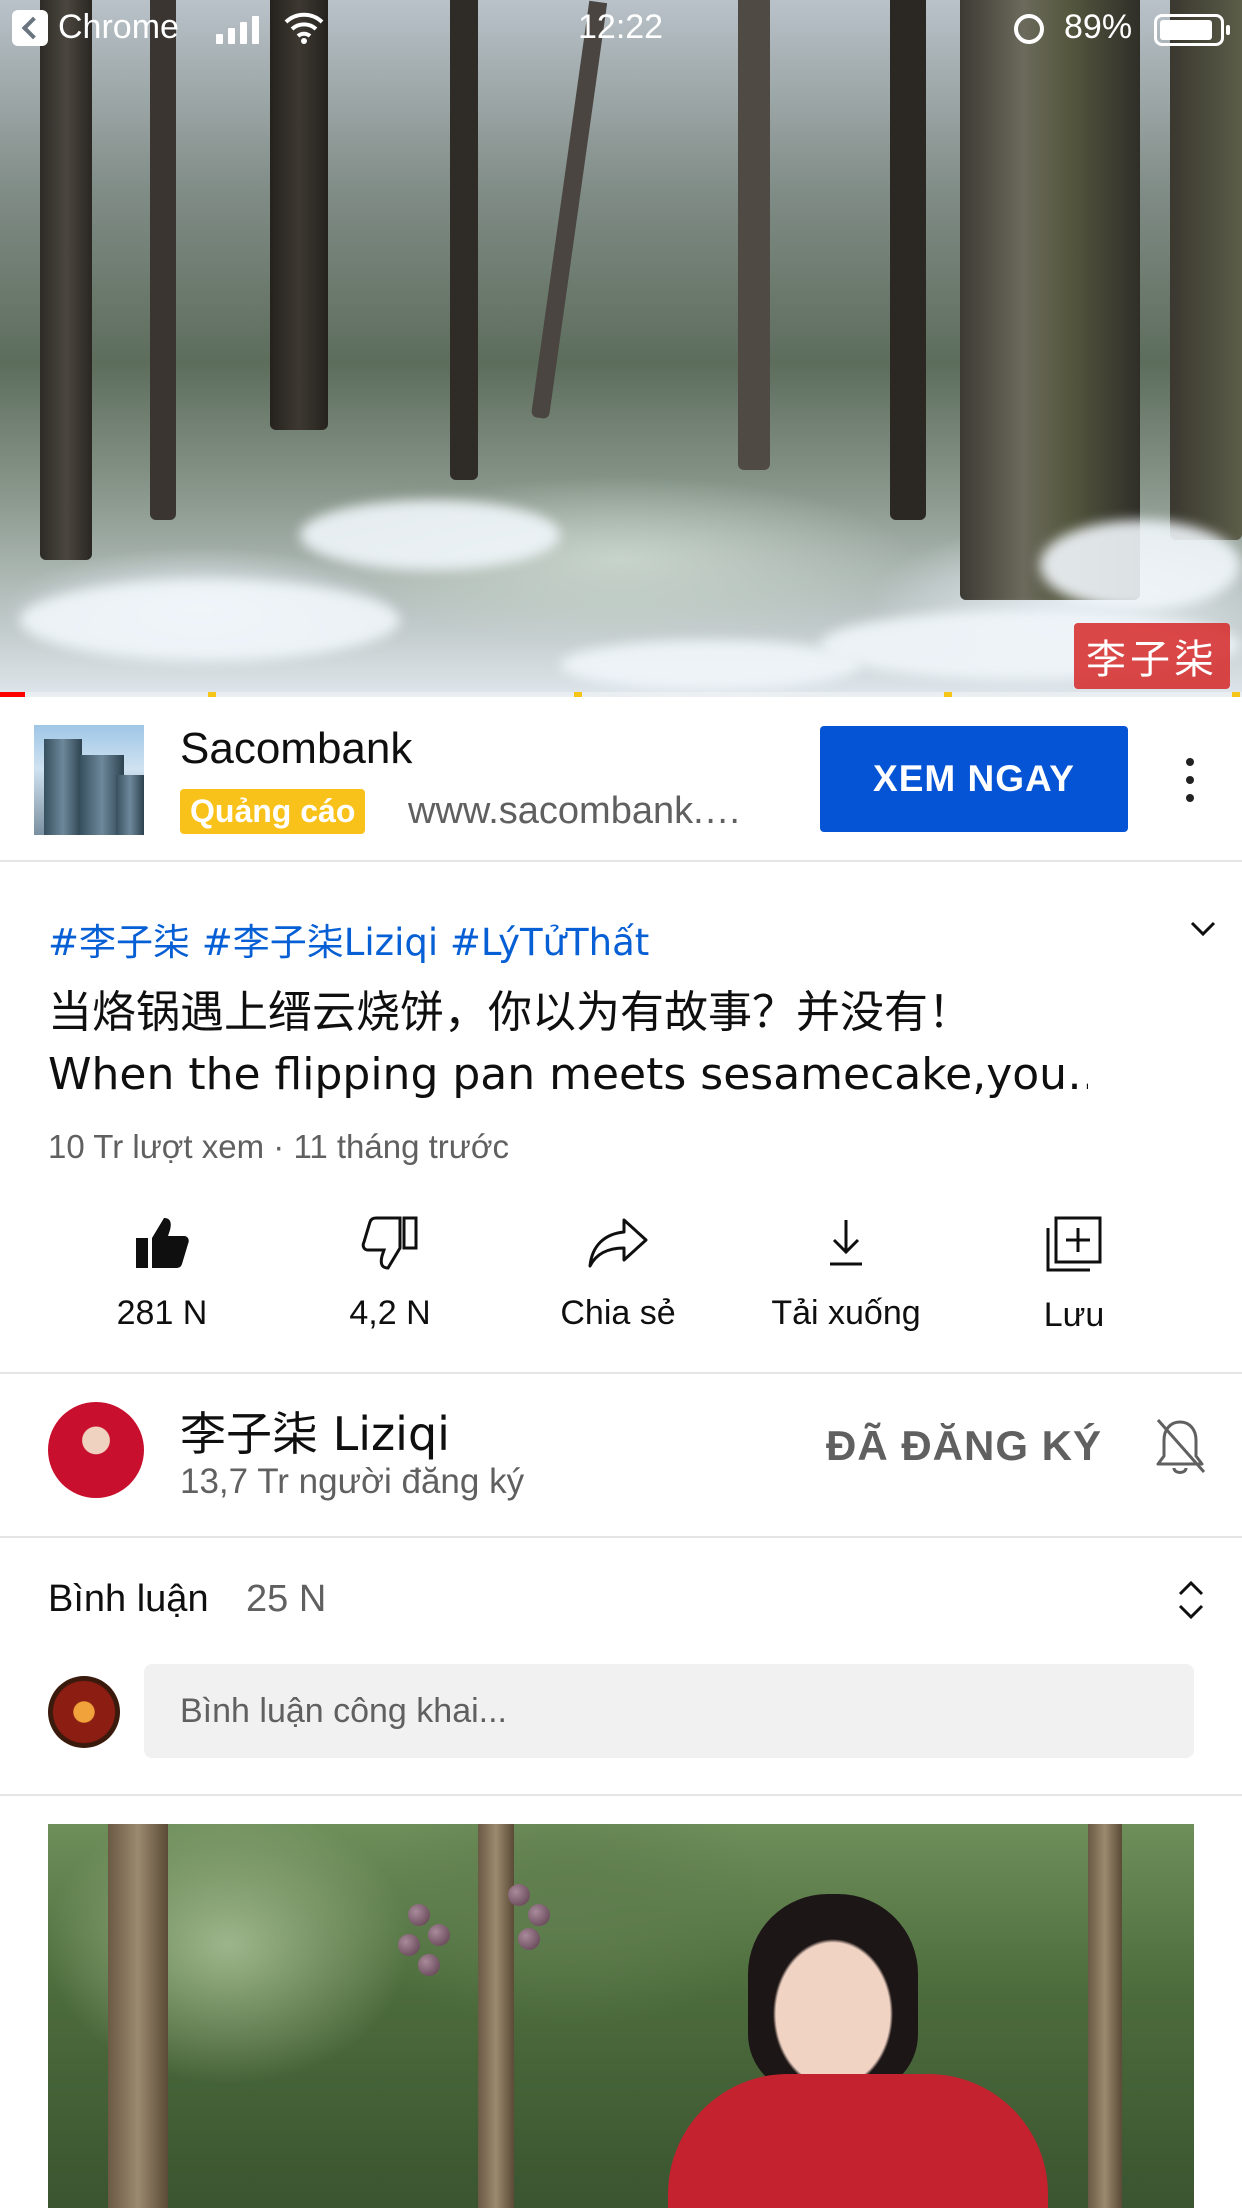 This screenshot has height=2208, width=1242. Describe the element at coordinates (1192, 30) in the screenshot. I see `battery-icon` at that location.